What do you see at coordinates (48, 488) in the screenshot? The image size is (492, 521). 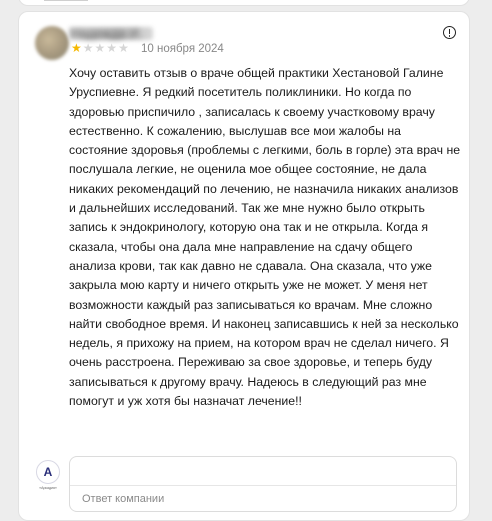 I see `company-logo-caption: «Аркадия»` at bounding box center [48, 488].